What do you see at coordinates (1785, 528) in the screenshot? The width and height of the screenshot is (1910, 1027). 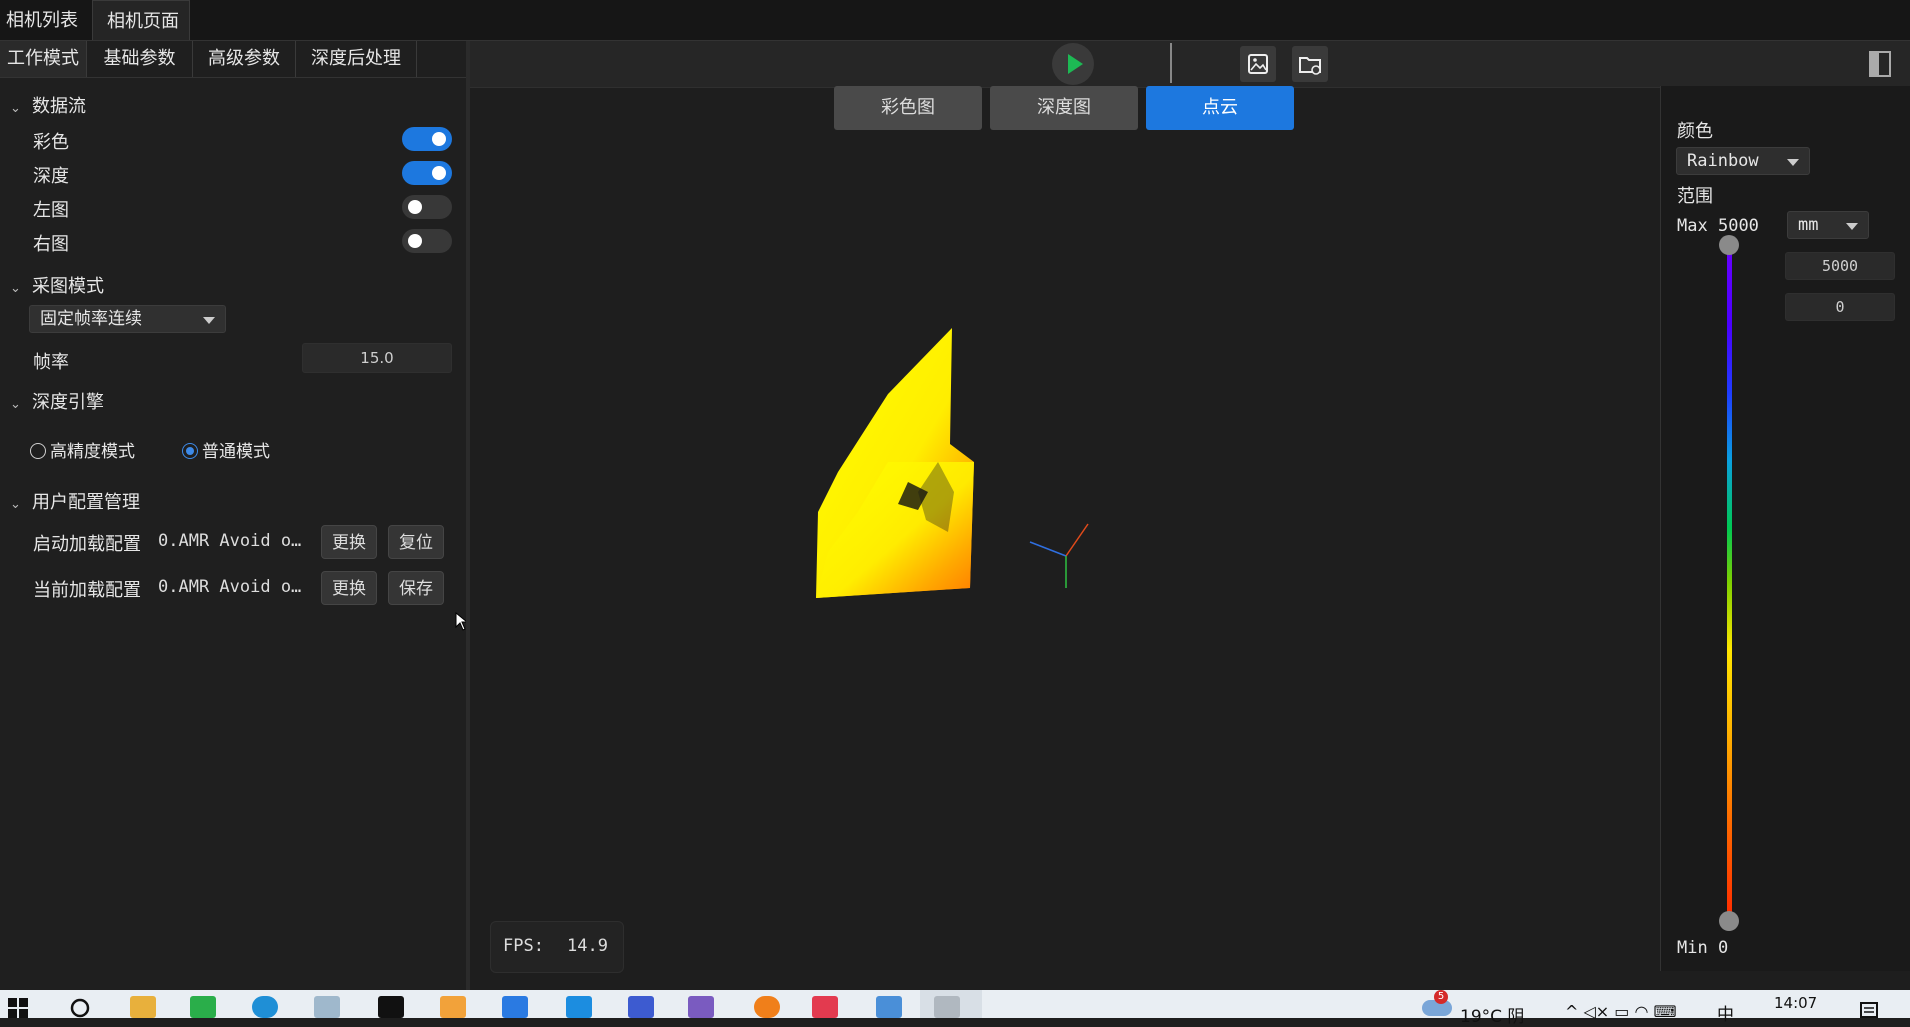 I see `color-settings-panel: 颜色 Rainbow 范围 Max 5000 mm 5000 0 Min 0` at bounding box center [1785, 528].